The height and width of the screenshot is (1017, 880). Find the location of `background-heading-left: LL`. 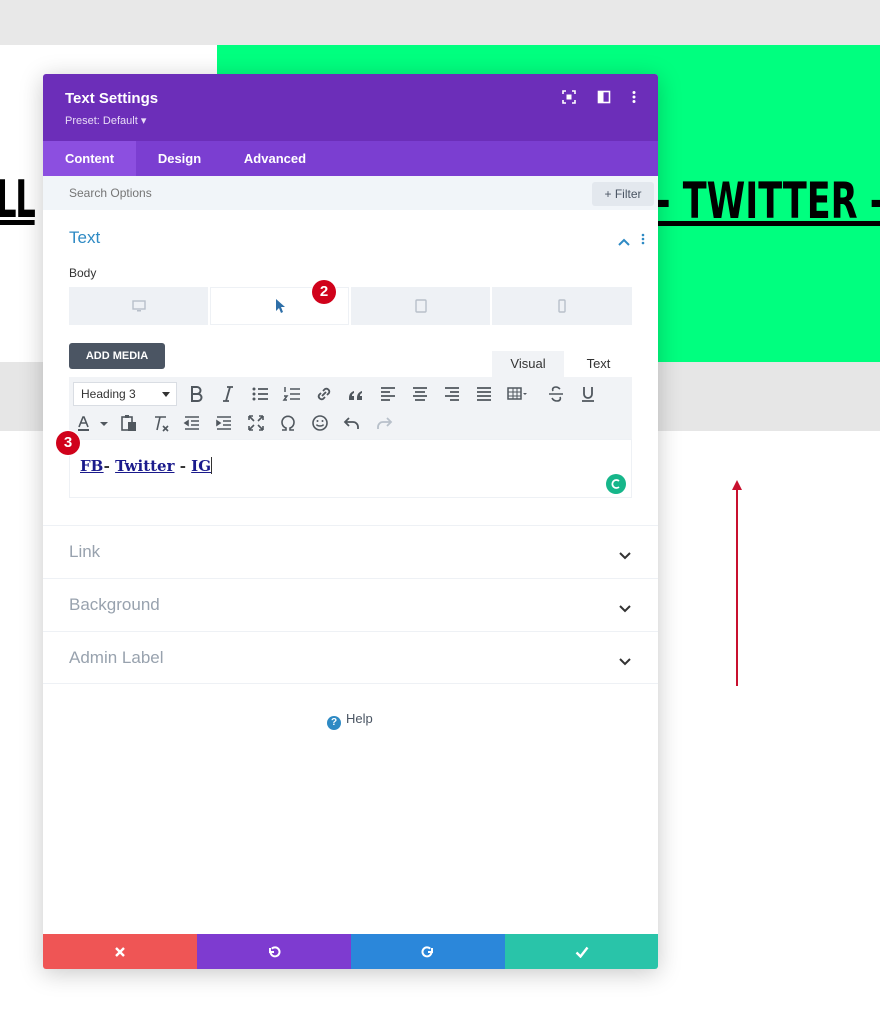

background-heading-left: LL is located at coordinates (18, 200).